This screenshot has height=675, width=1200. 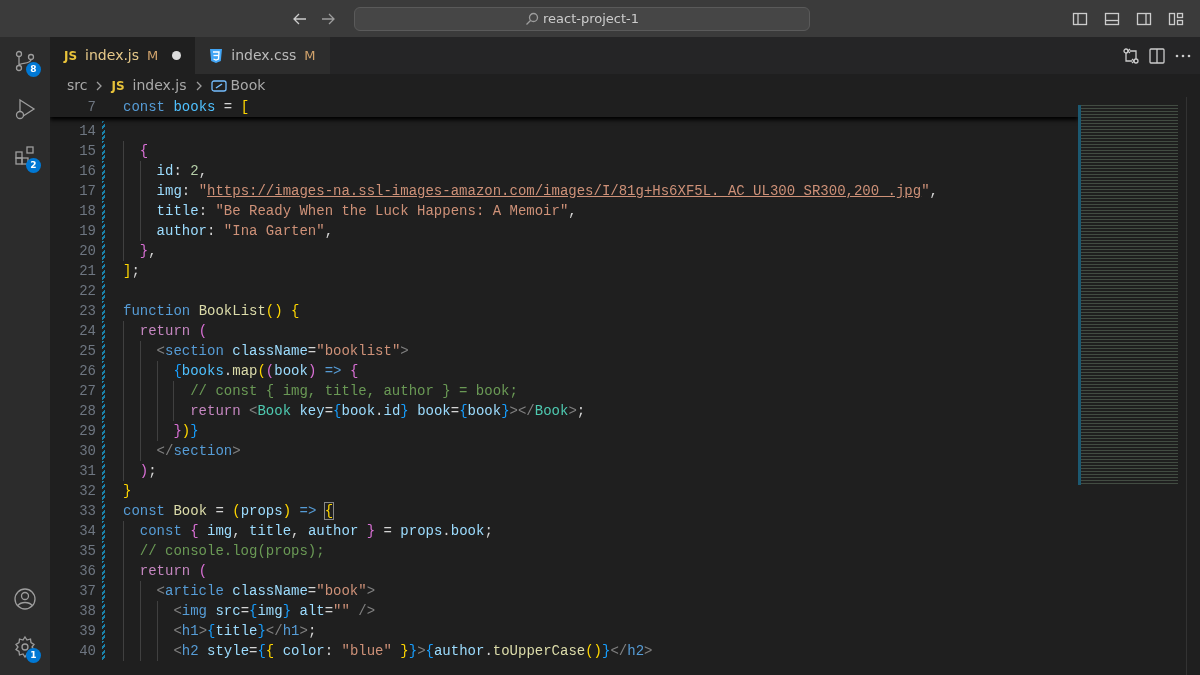 I want to click on code-line: })}, so click(x=185, y=431).